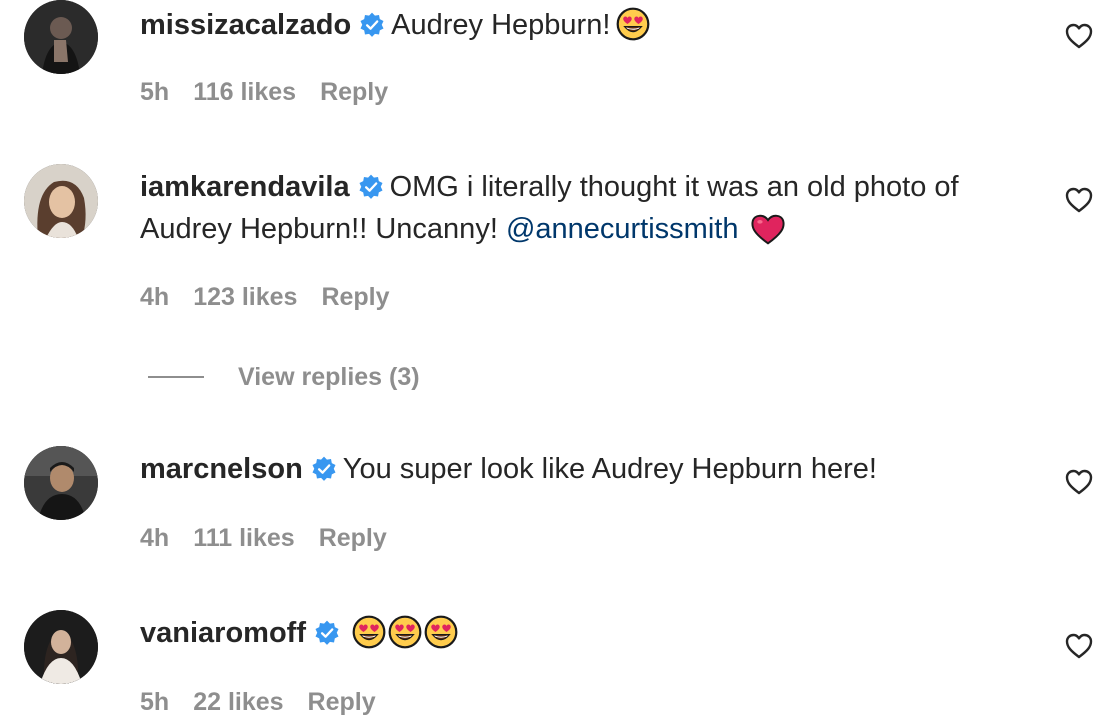 The height and width of the screenshot is (728, 1120). I want to click on view-replies-button: View replies (3), so click(284, 377).